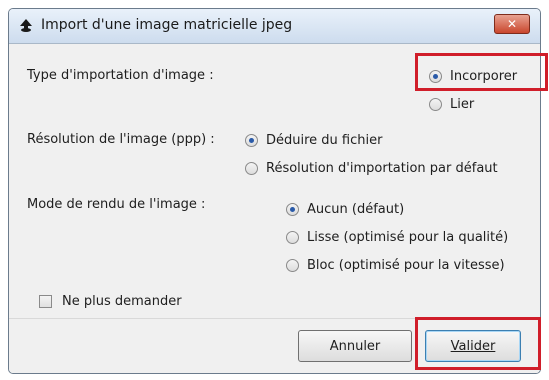  I want to click on radio-default-resolution-label: Résolution d'importation par défaut, so click(382, 168).